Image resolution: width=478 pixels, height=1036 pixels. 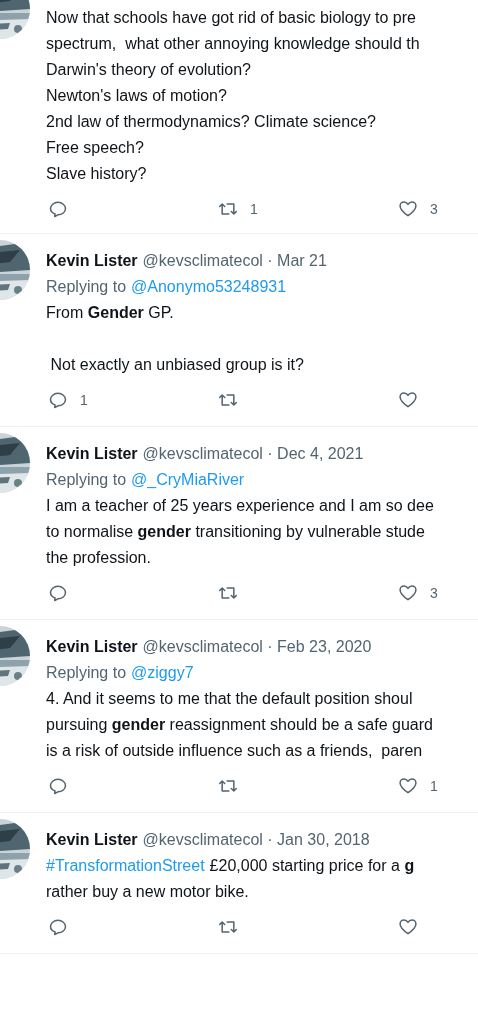 What do you see at coordinates (148, 70) in the screenshot?
I see `tweet-text-line: Darwin's theory of evolution?` at bounding box center [148, 70].